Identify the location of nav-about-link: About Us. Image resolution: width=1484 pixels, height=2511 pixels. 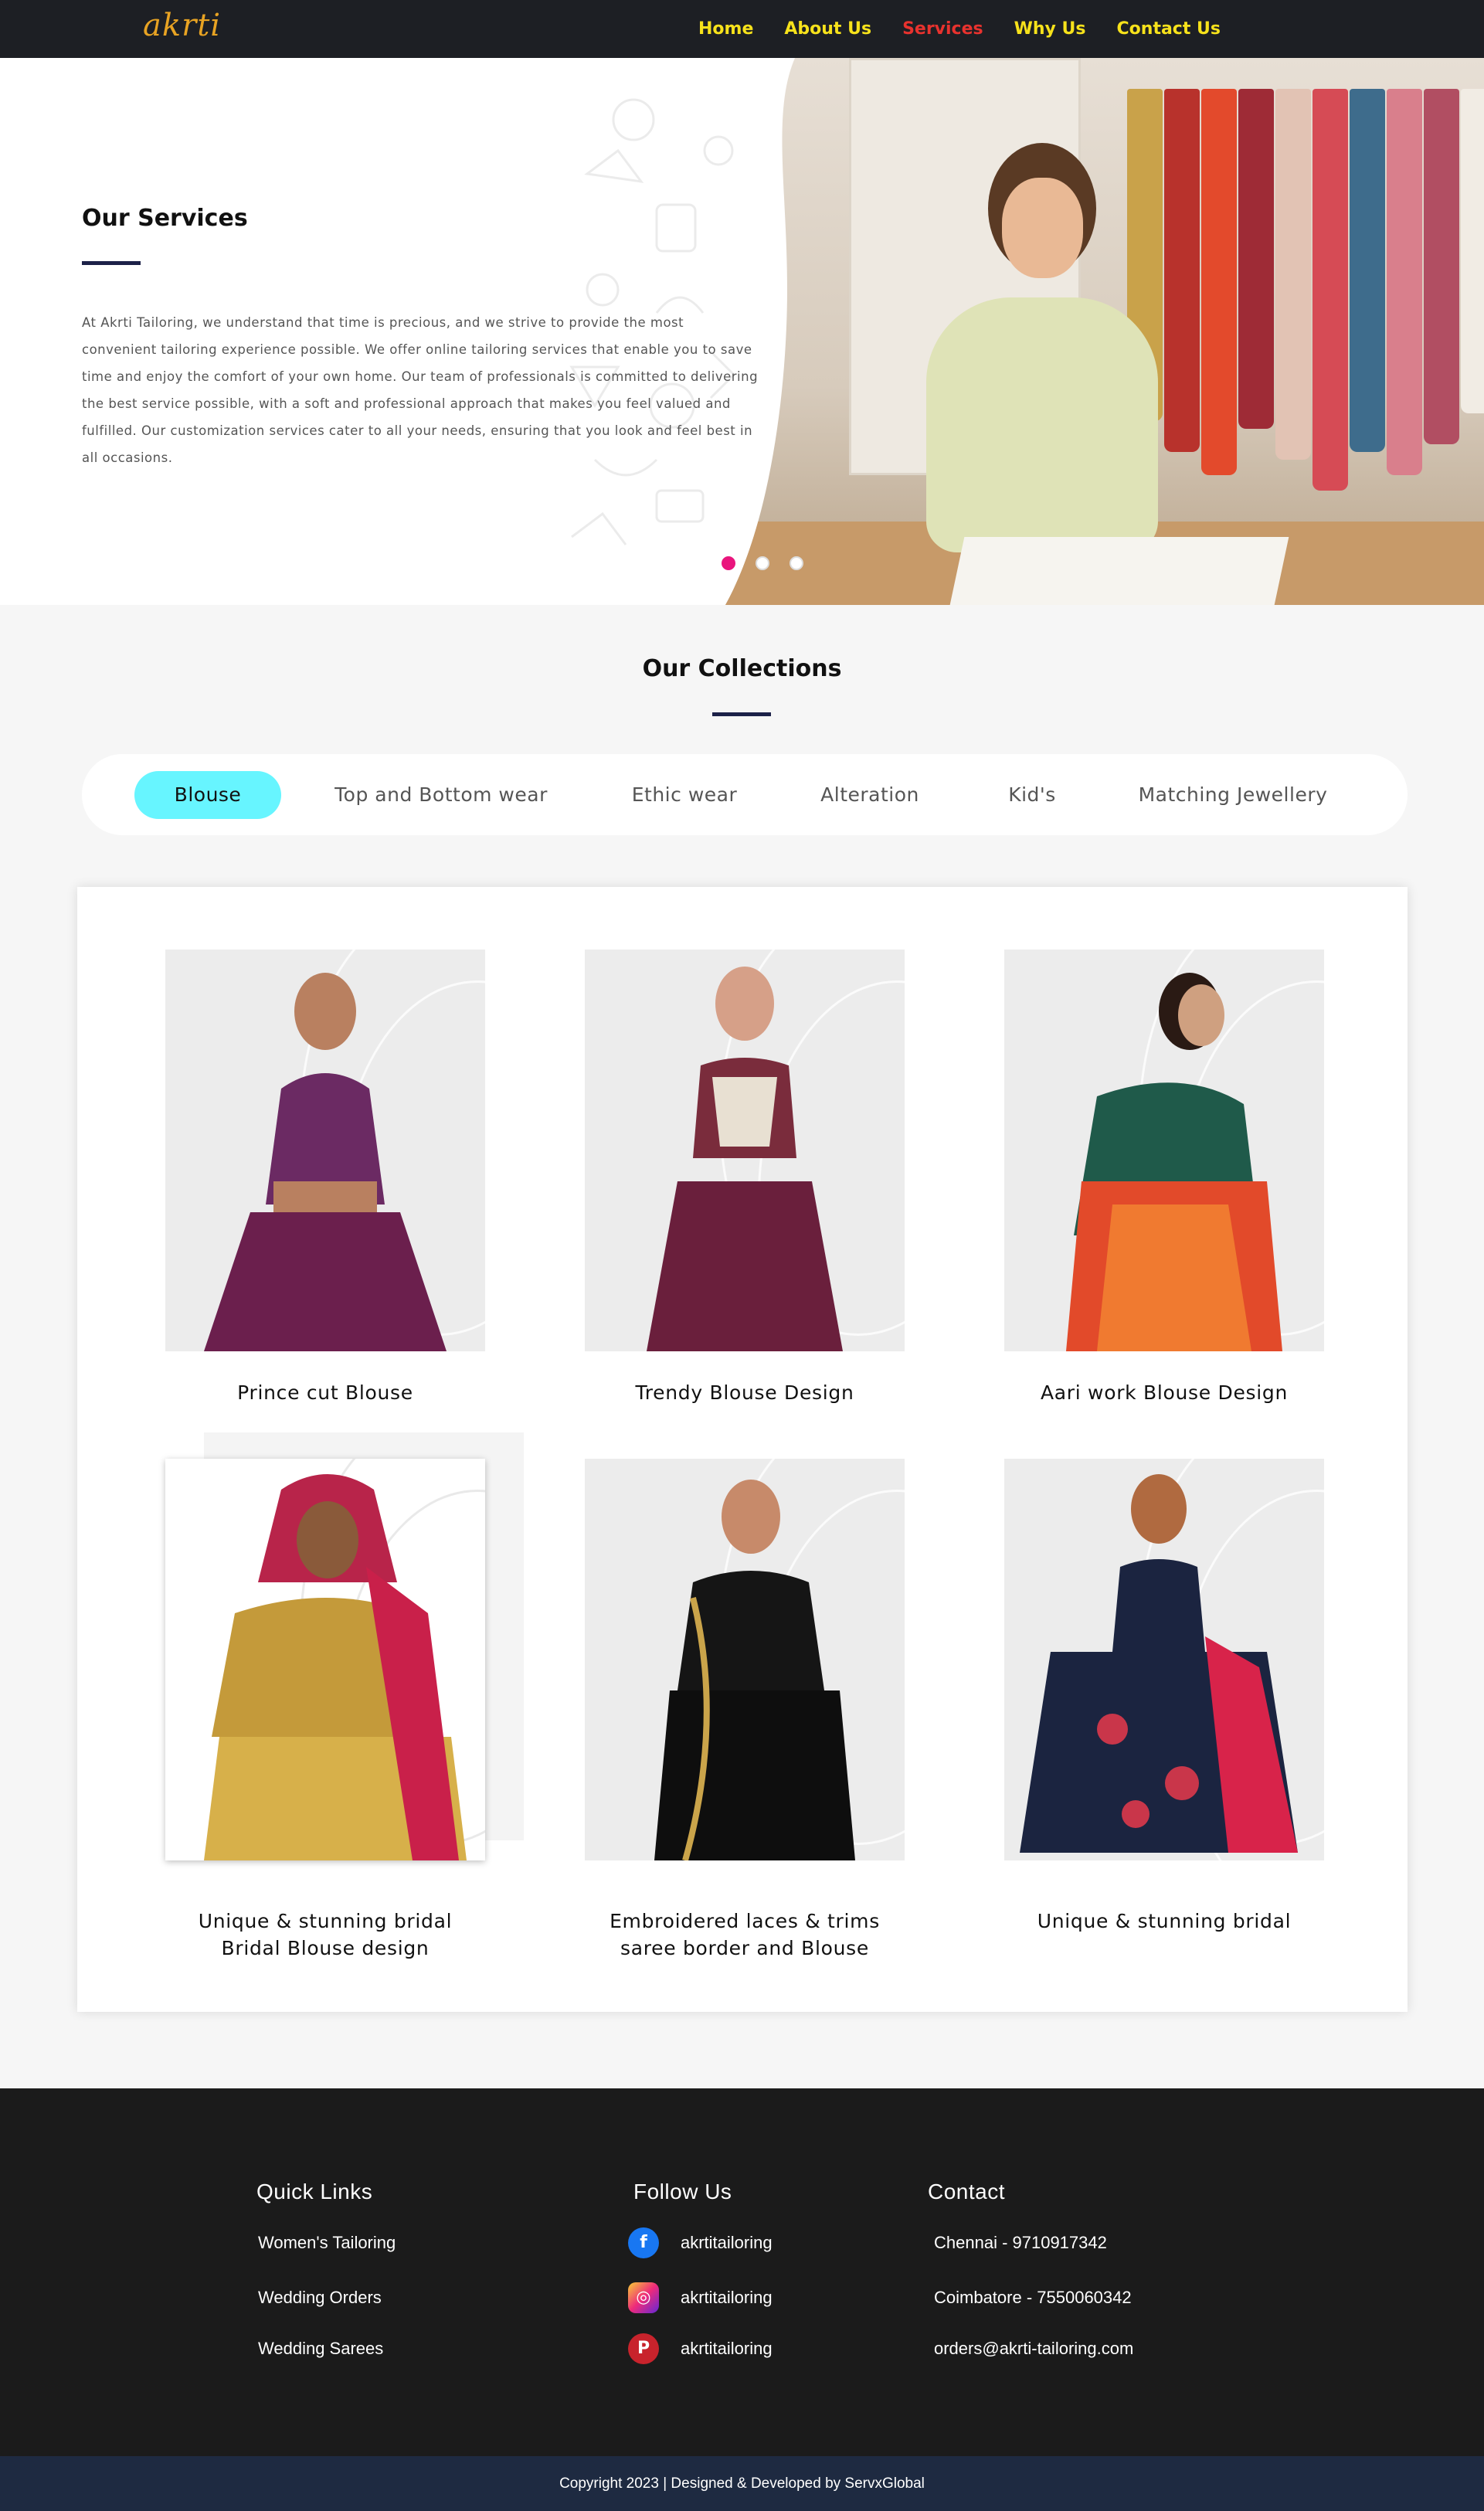
(827, 29).